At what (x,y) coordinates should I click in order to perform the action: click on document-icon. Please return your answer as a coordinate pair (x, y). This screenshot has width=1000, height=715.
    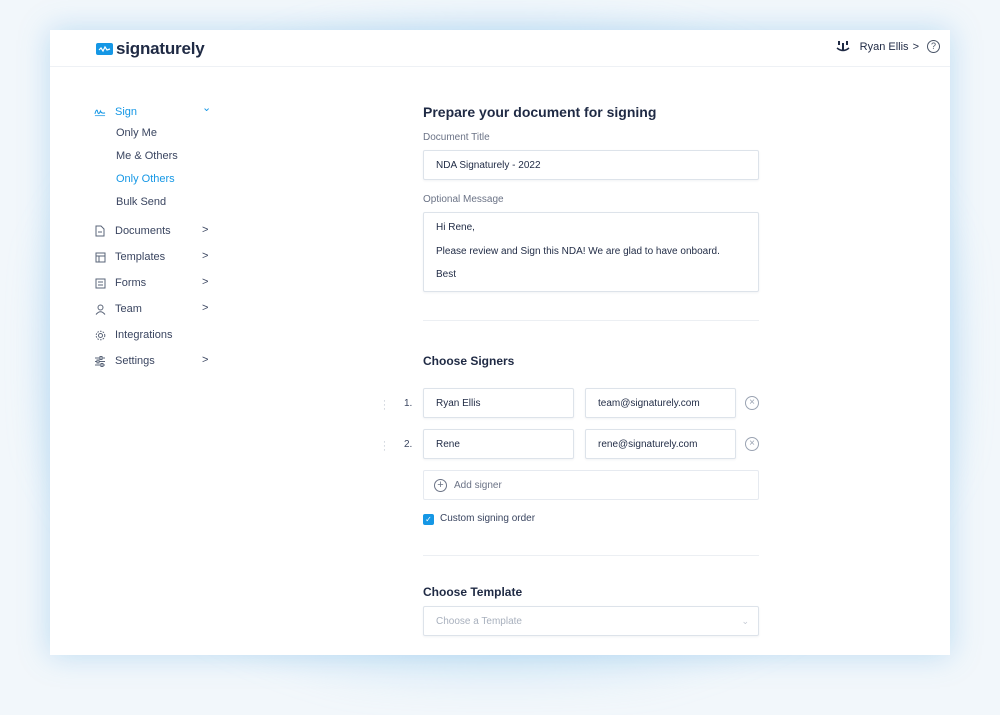
    Looking at the image, I should click on (100, 231).